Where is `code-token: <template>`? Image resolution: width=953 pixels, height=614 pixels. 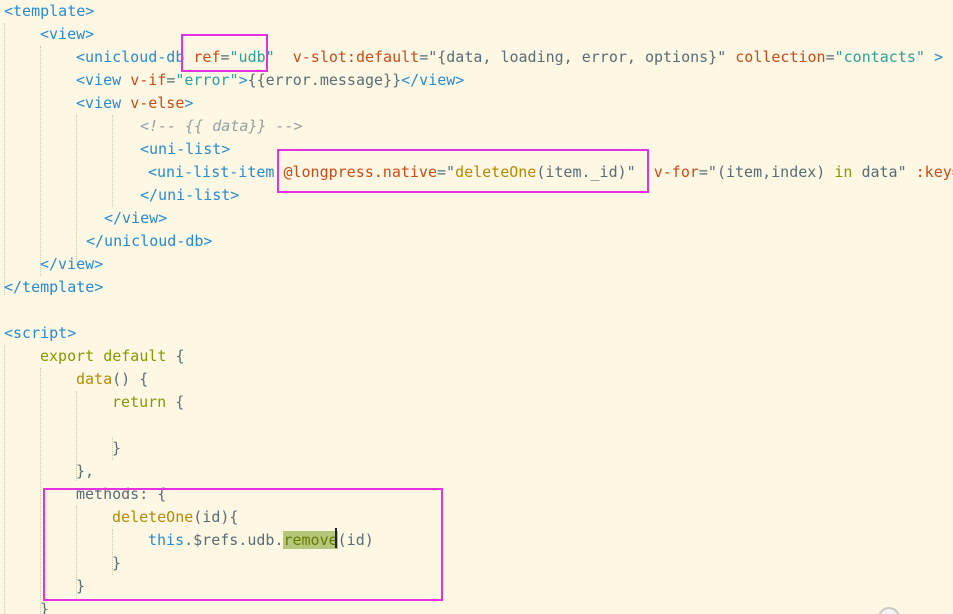 code-token: <template> is located at coordinates (49, 11).